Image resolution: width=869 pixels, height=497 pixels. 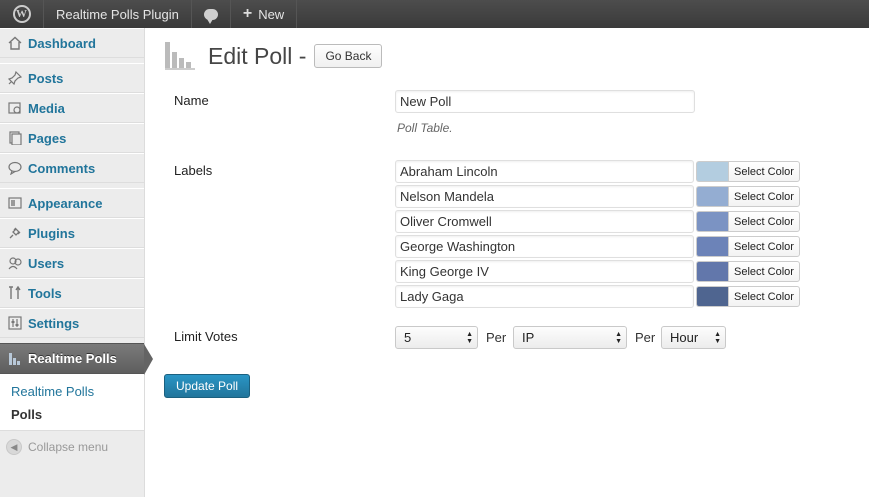 I want to click on sidebar-item-label: Realtime Polls, so click(x=72, y=358).